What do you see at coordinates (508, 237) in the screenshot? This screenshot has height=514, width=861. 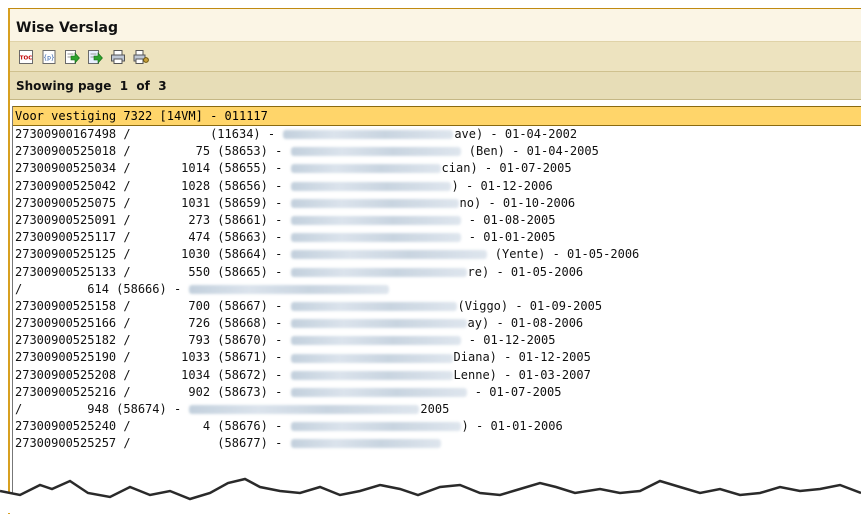 I see `row-text-suffix: - 01-01-2005` at bounding box center [508, 237].